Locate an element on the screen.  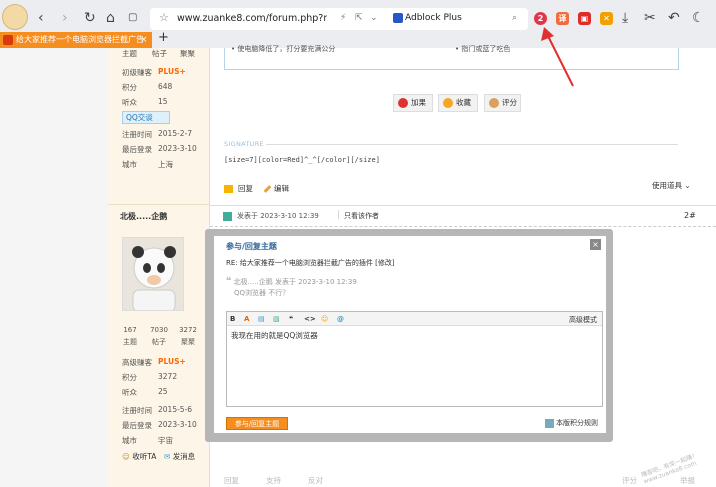
rank-label: 初级赚客 is located at coordinates (137, 72).